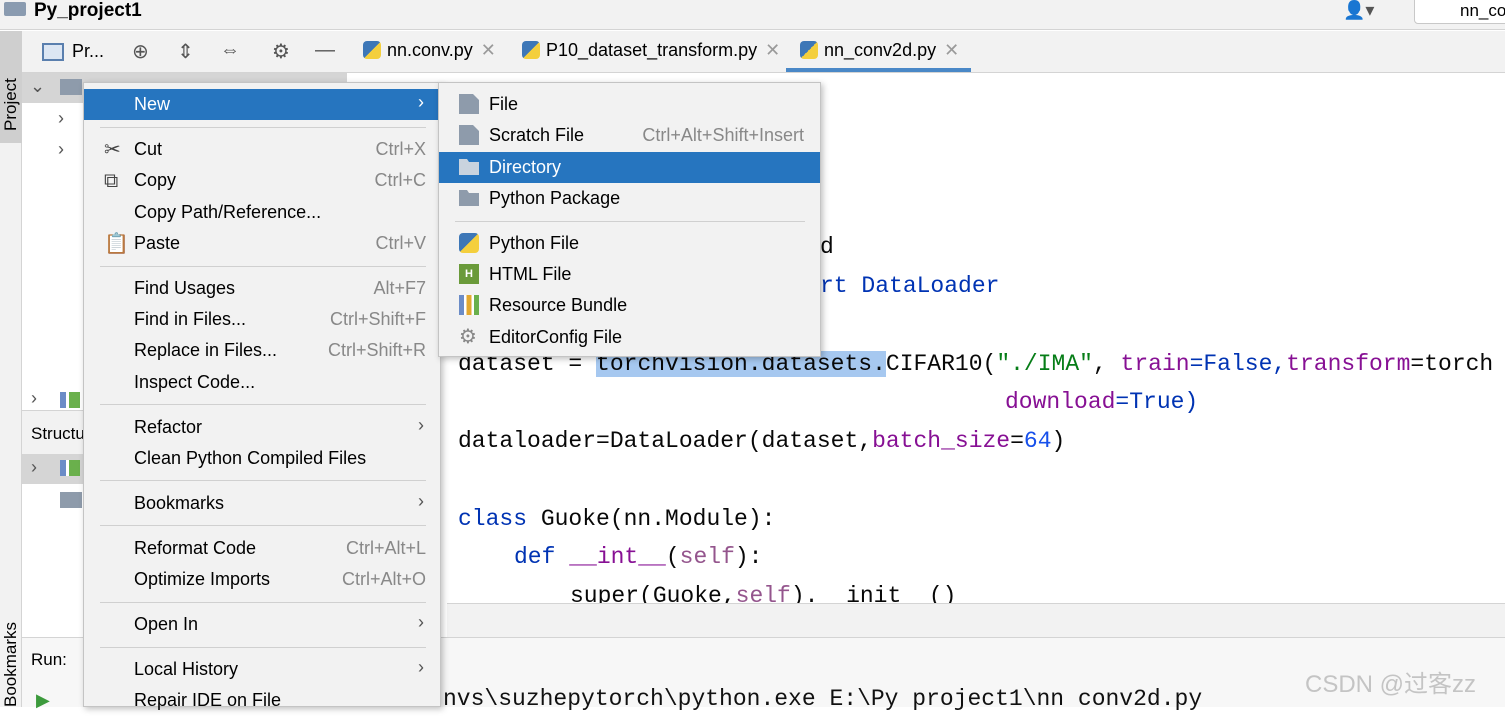 The width and height of the screenshot is (1505, 716). Describe the element at coordinates (116, 244) in the screenshot. I see `clipboard-icon: 📋` at that location.